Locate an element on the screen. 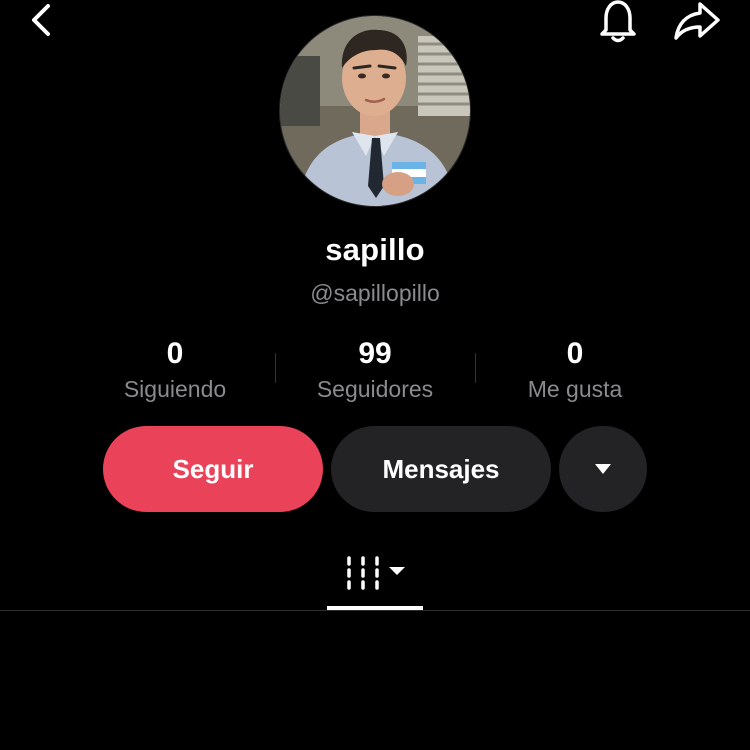  display-name: sapillo is located at coordinates (375, 249).